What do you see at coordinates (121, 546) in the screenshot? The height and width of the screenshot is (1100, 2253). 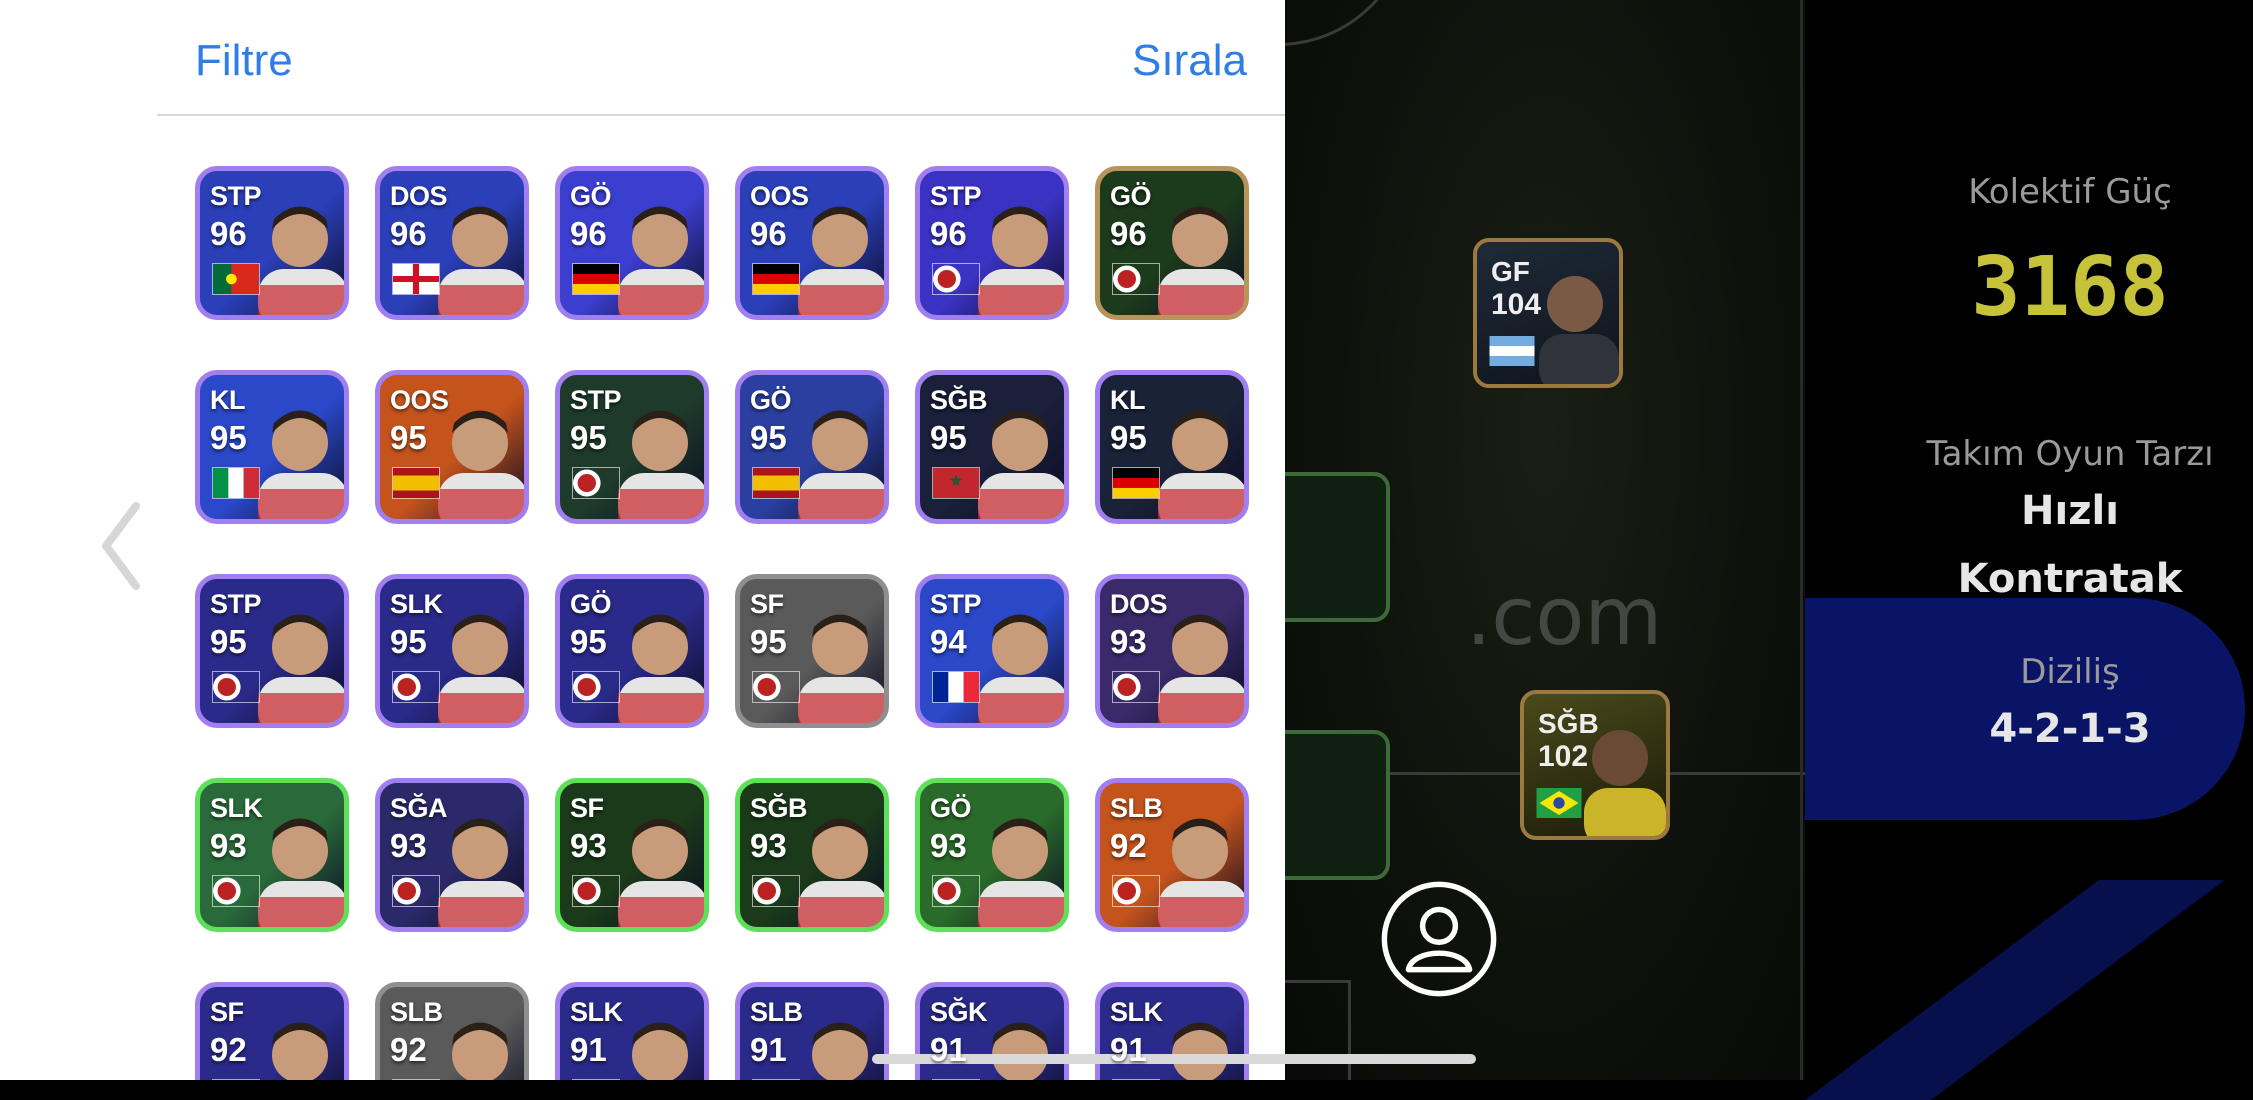 I see `back-chevron-icon` at bounding box center [121, 546].